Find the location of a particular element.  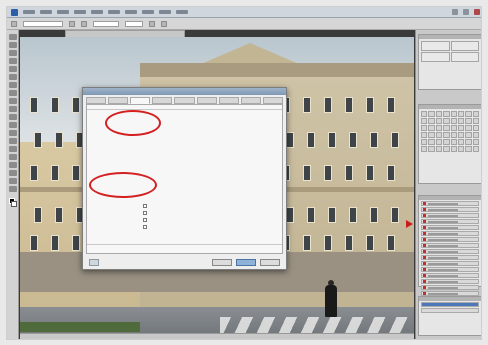

lasso-tool-icon is located at coordinates (13, 53).